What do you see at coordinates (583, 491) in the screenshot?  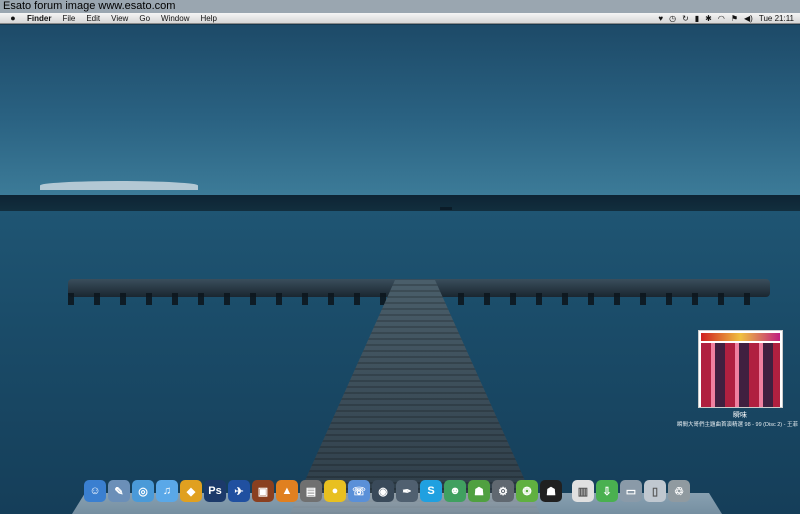 I see `document-icon: ▥` at bounding box center [583, 491].